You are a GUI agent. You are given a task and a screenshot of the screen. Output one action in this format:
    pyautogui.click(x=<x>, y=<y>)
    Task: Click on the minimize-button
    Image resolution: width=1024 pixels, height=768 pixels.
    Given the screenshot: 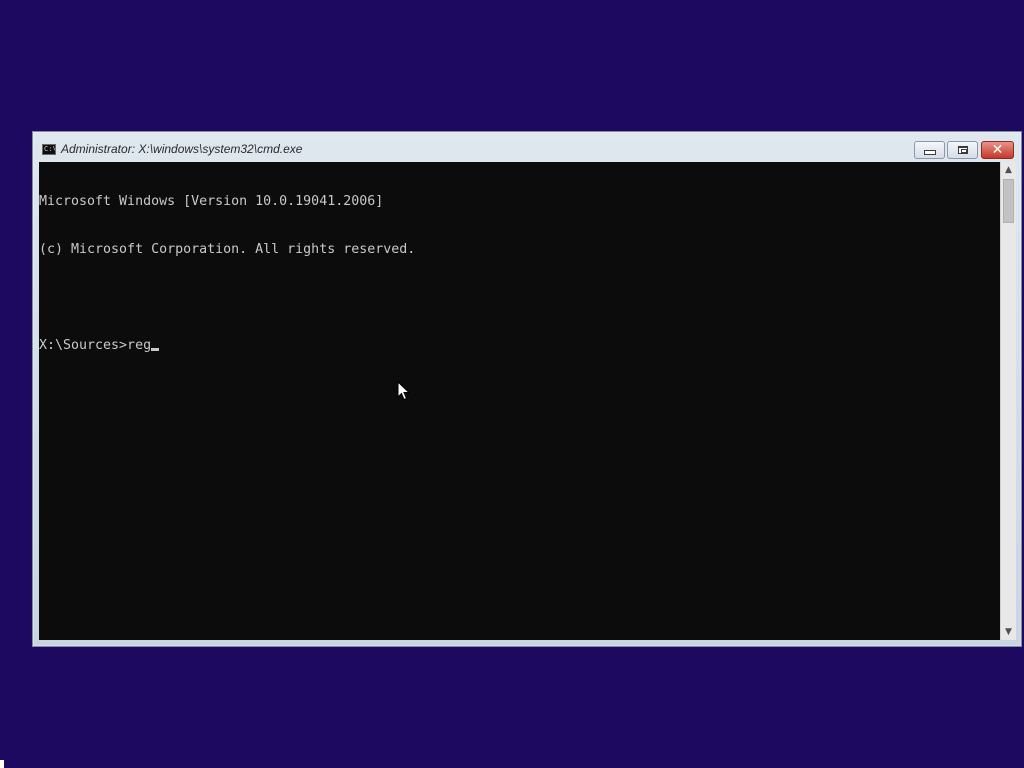 What is the action you would take?
    pyautogui.click(x=929, y=150)
    